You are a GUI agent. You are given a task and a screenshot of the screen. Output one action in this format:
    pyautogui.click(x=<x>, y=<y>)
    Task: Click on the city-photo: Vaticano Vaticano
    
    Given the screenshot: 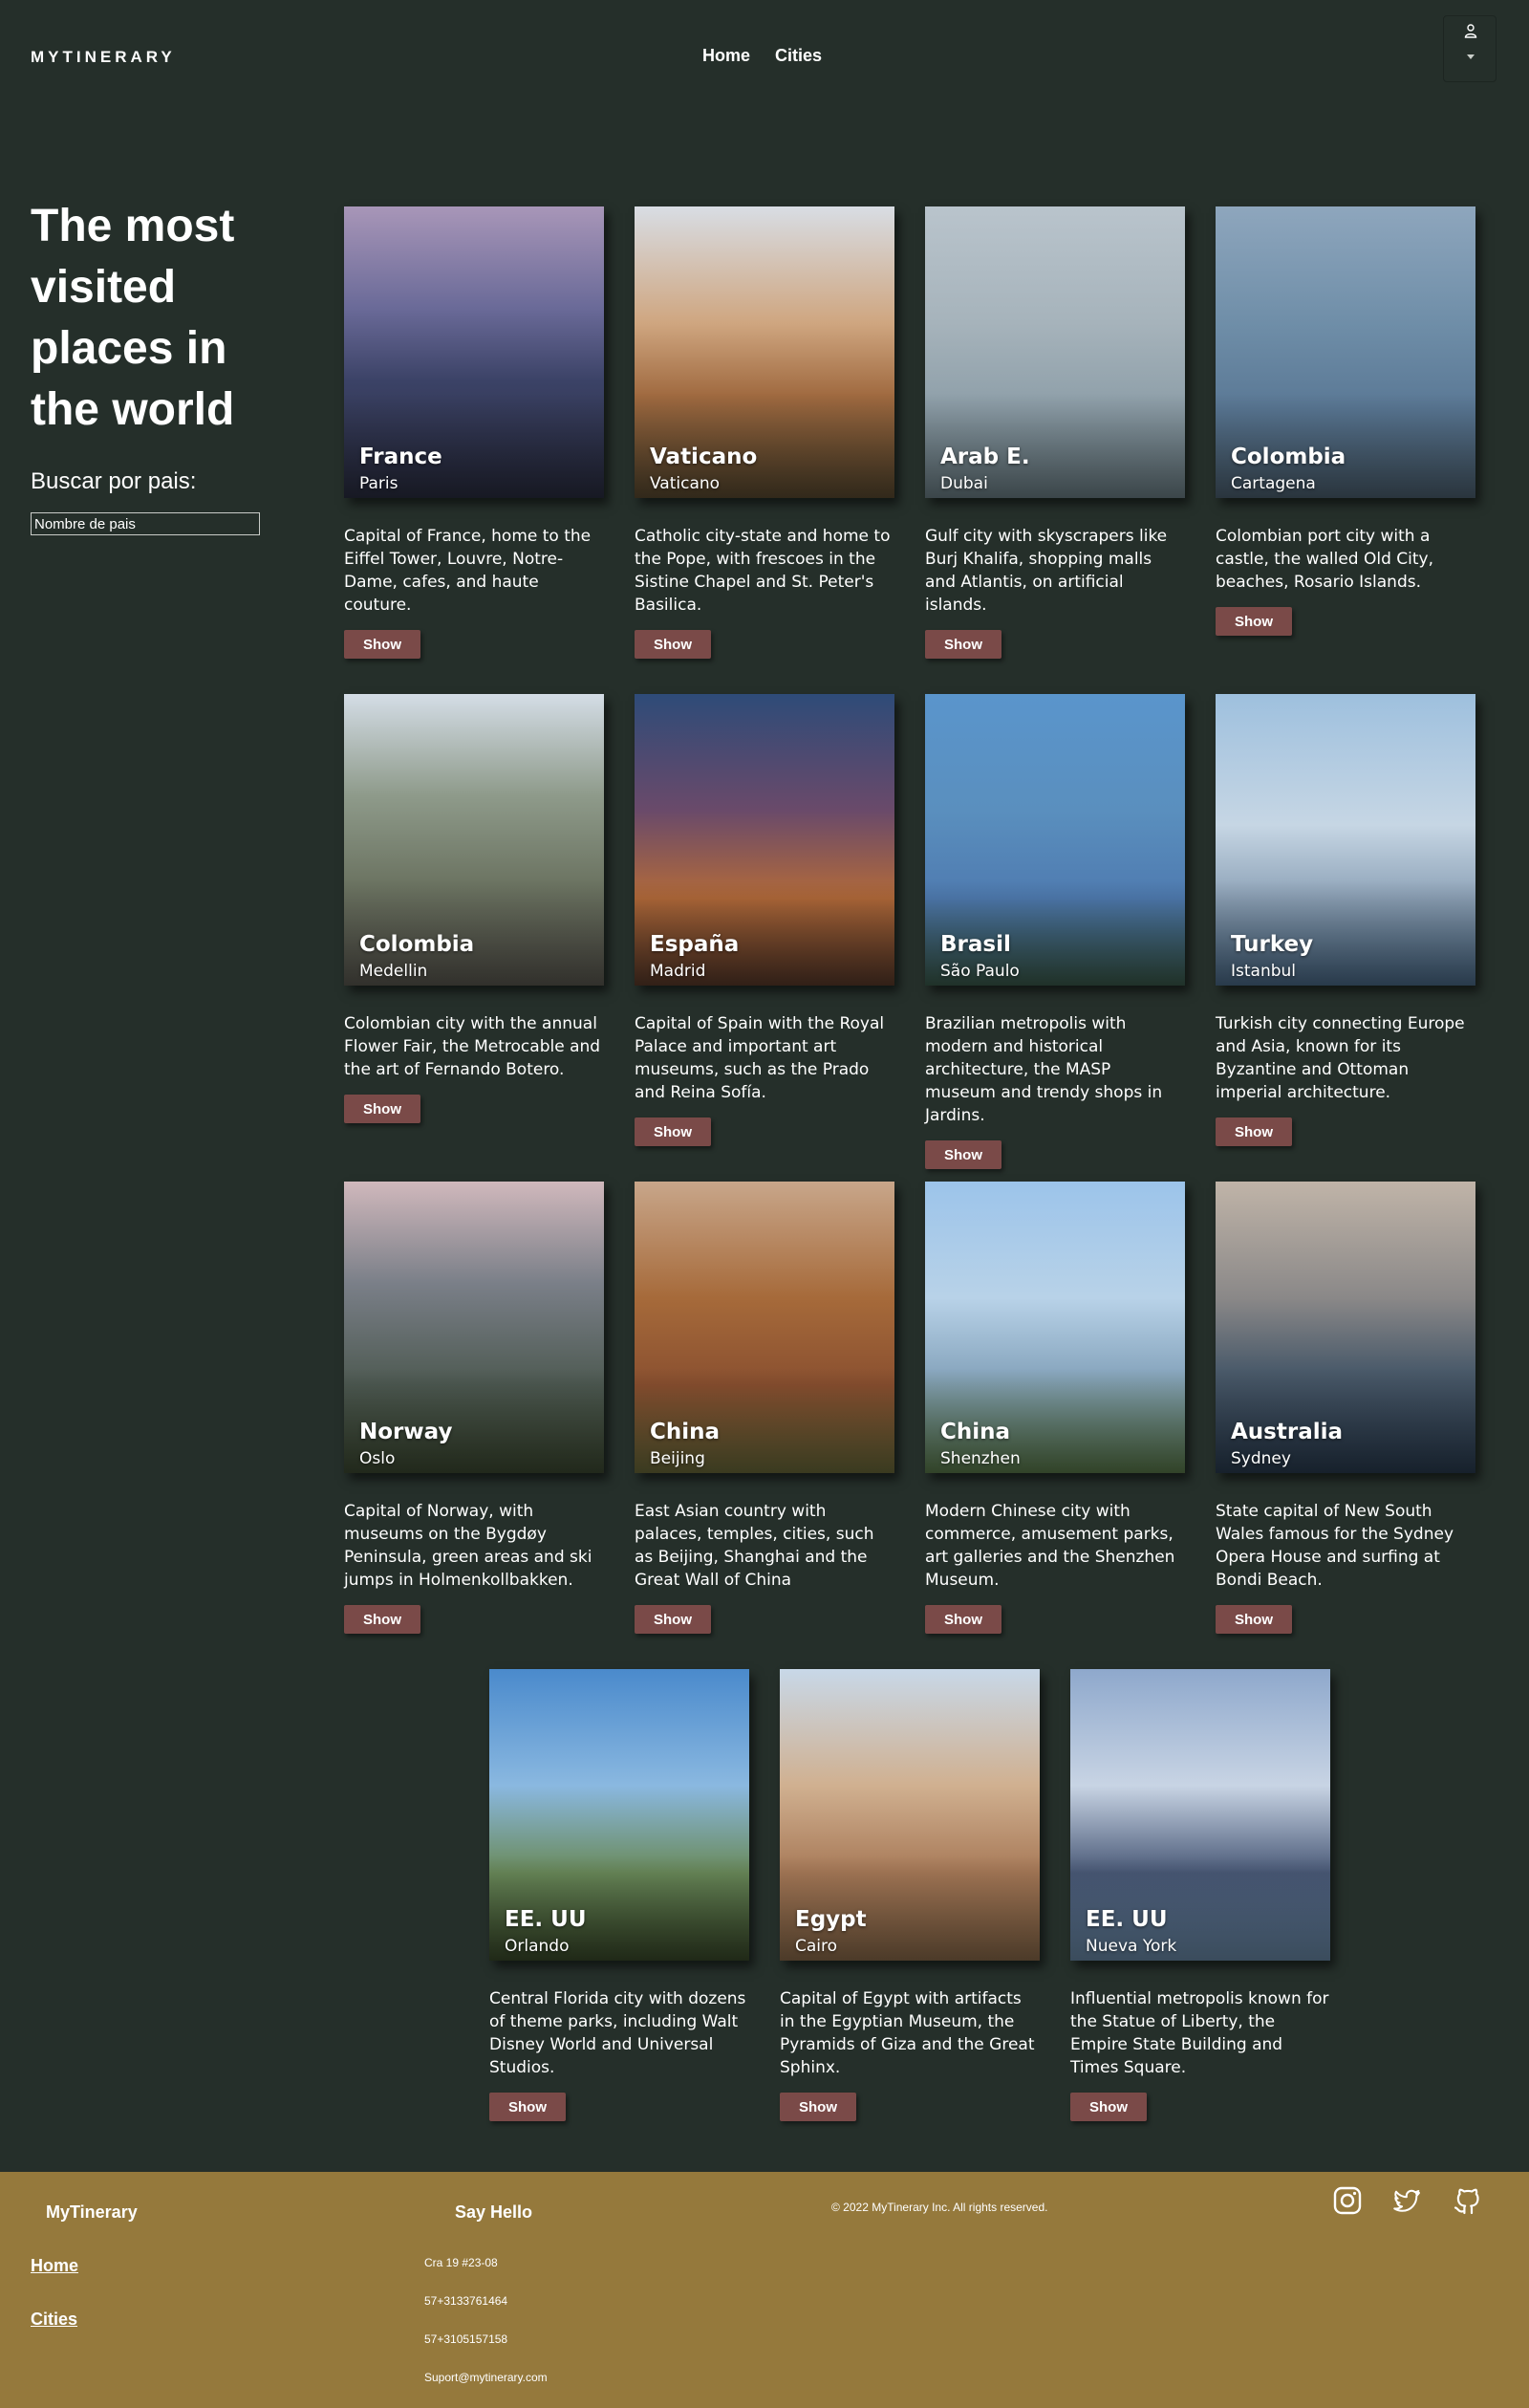 What is the action you would take?
    pyautogui.click(x=764, y=352)
    